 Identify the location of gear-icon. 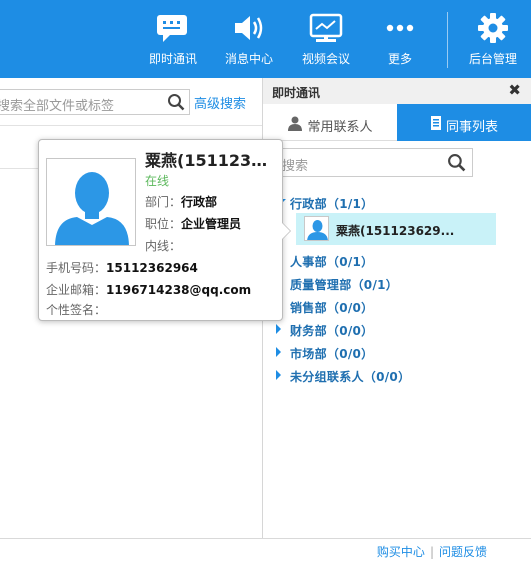
(493, 28).